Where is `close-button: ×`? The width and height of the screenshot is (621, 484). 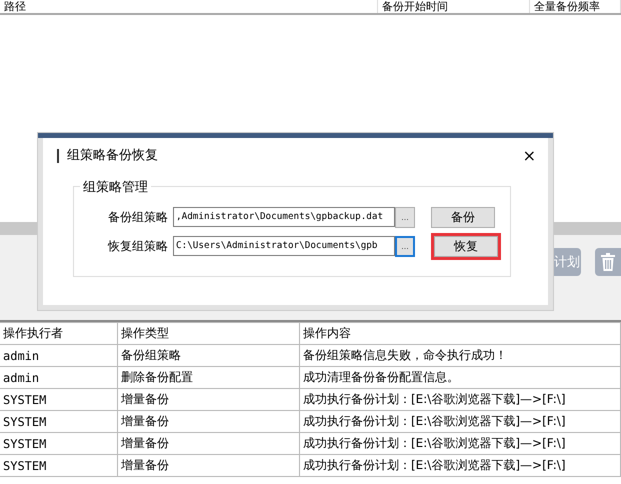
close-button: × is located at coordinates (529, 156).